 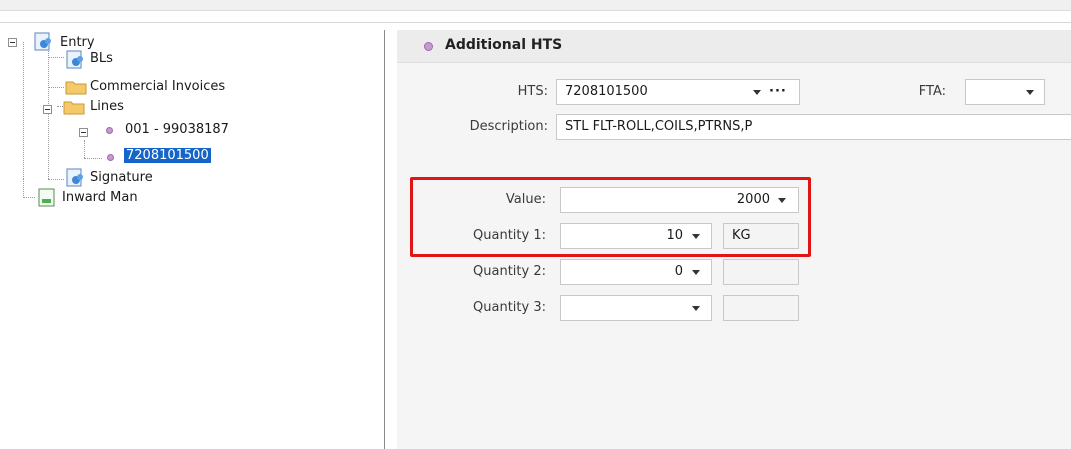 I want to click on quantity-2-unit, so click(x=761, y=272).